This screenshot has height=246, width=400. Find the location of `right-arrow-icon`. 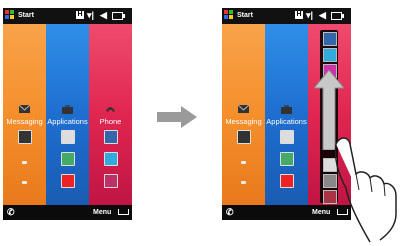

right-arrow-icon is located at coordinates (177, 117).